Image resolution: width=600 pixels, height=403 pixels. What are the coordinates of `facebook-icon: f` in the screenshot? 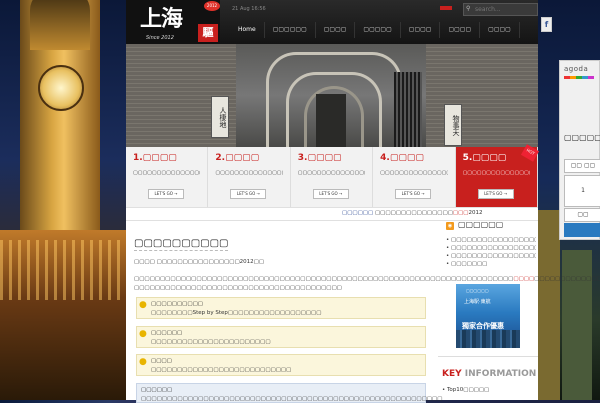 It's located at (546, 24).